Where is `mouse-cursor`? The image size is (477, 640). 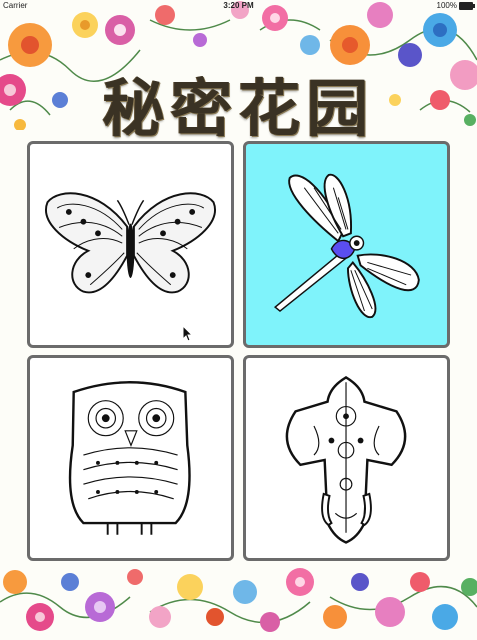 mouse-cursor is located at coordinates (188, 336).